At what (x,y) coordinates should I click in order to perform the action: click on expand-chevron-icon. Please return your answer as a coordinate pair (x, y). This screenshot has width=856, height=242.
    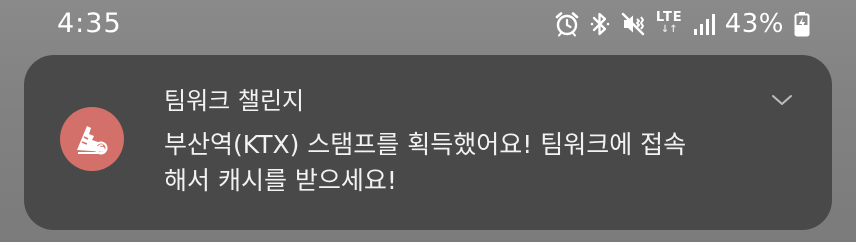
    Looking at the image, I should click on (782, 100).